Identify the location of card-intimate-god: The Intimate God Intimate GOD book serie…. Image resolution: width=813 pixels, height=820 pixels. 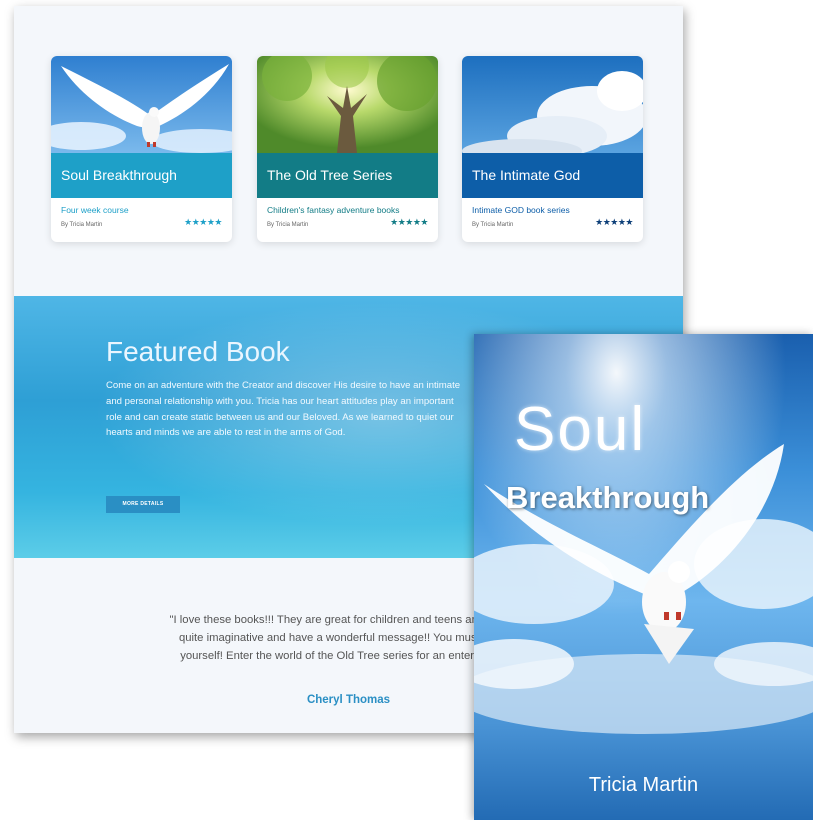
(552, 149).